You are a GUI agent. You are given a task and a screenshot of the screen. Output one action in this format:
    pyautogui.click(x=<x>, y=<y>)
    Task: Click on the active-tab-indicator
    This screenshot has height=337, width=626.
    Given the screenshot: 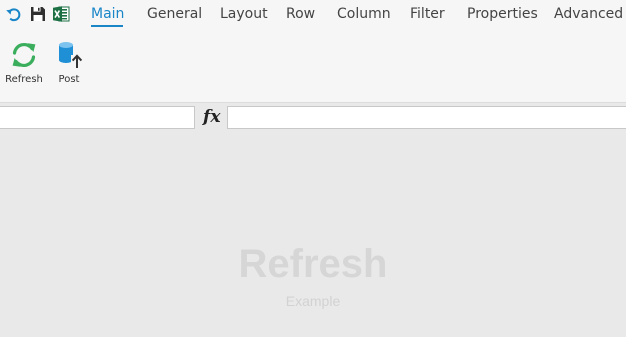 What is the action you would take?
    pyautogui.click(x=107, y=26)
    